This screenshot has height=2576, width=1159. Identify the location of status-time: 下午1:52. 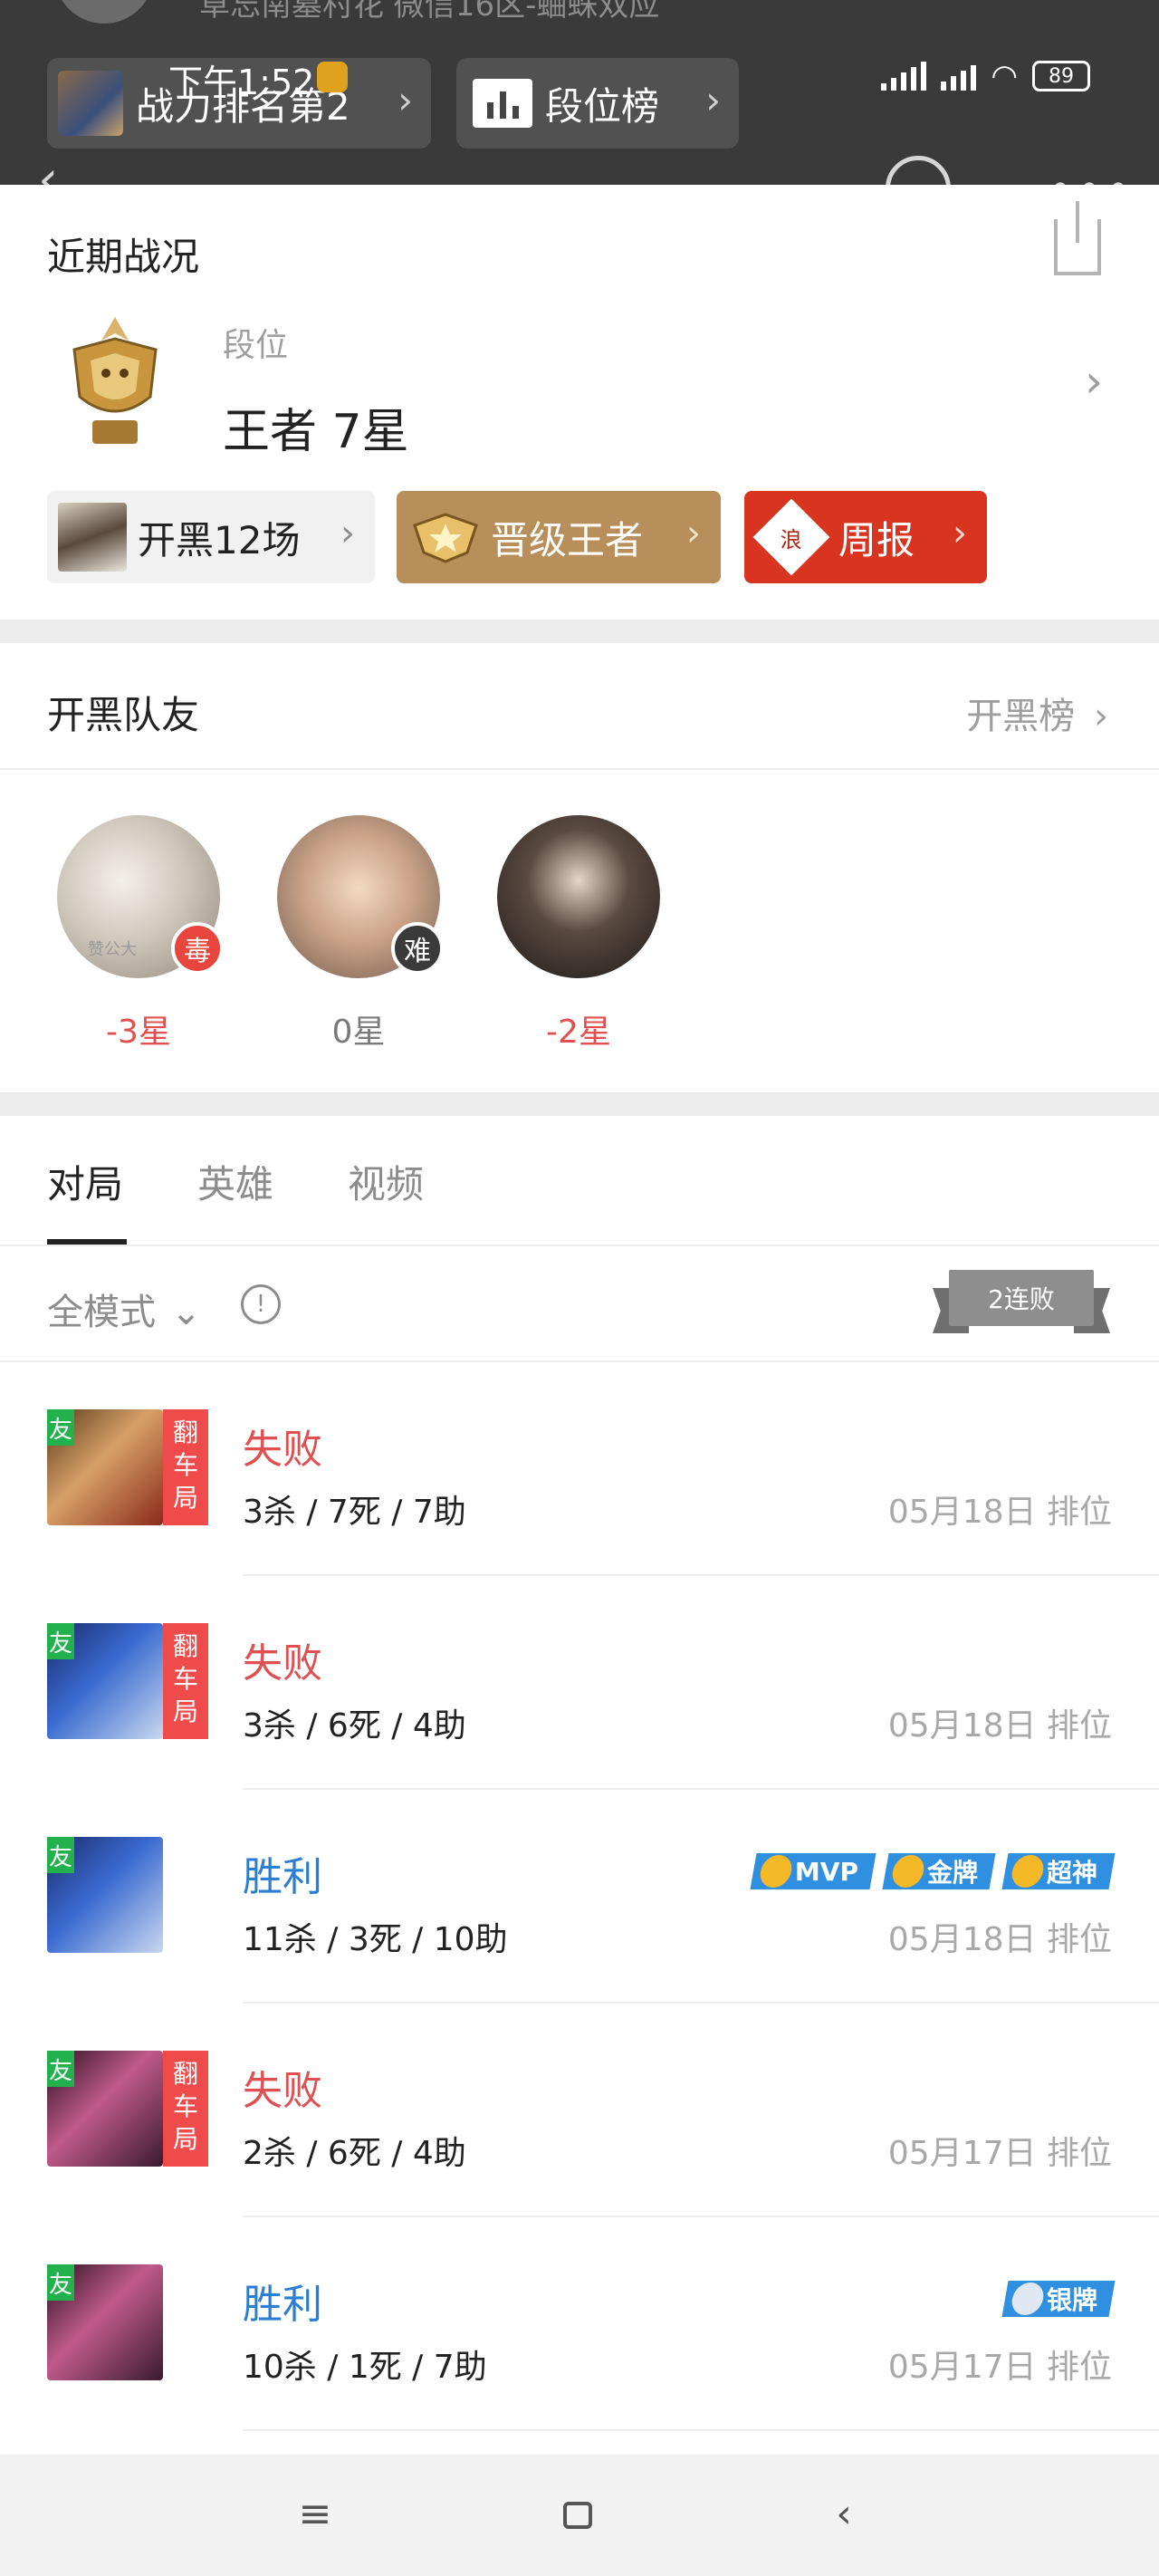
(242, 82).